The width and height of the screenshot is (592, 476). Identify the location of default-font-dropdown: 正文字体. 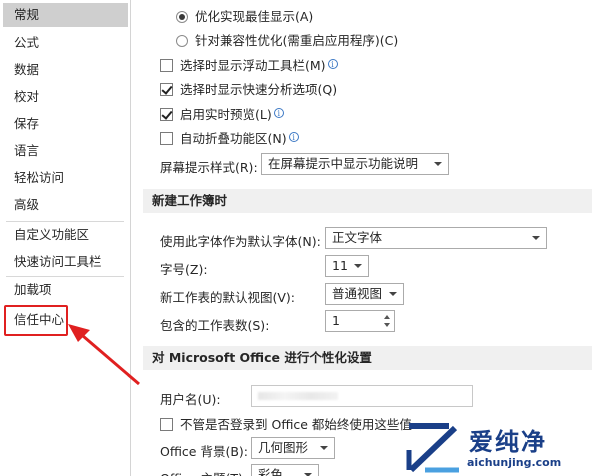
(436, 238).